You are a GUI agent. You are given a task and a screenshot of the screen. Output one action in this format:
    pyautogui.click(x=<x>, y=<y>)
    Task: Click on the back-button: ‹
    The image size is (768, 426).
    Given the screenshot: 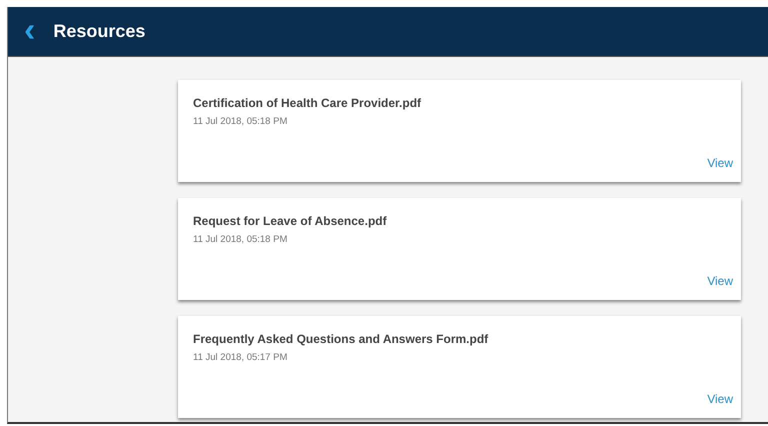 What is the action you would take?
    pyautogui.click(x=30, y=29)
    